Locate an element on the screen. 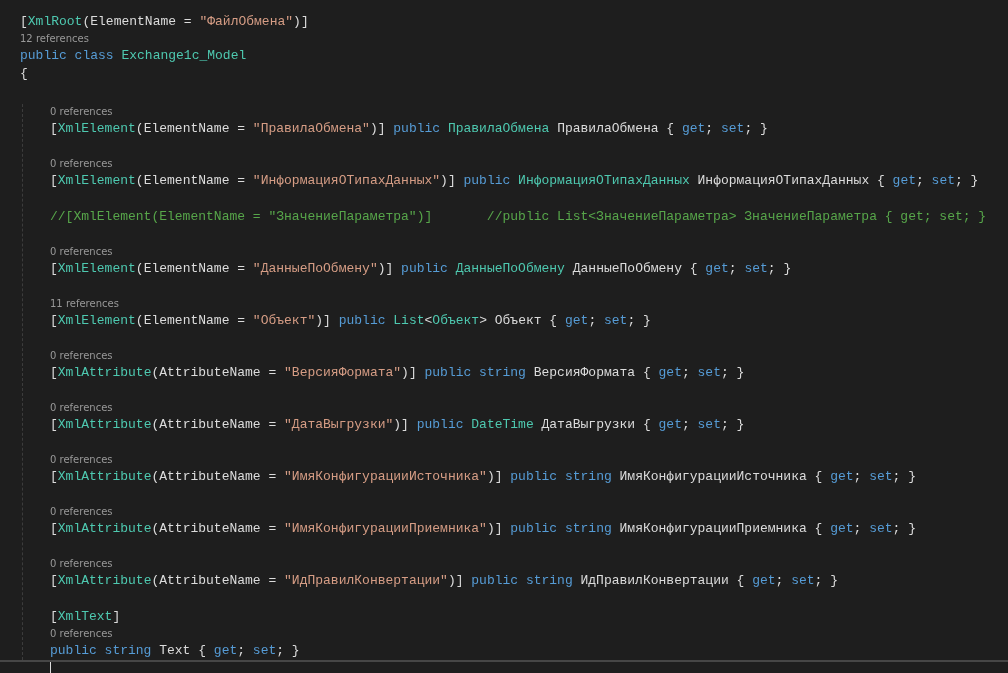 The width and height of the screenshot is (1008, 673). text-cursor is located at coordinates (50, 667).